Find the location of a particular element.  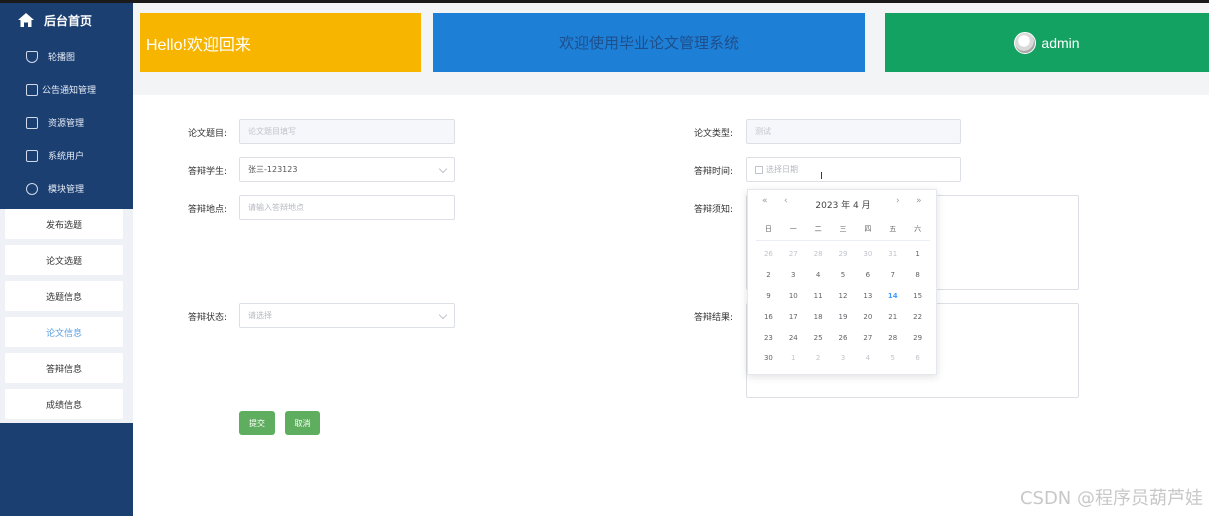

day-cell: 14 is located at coordinates (892, 296).